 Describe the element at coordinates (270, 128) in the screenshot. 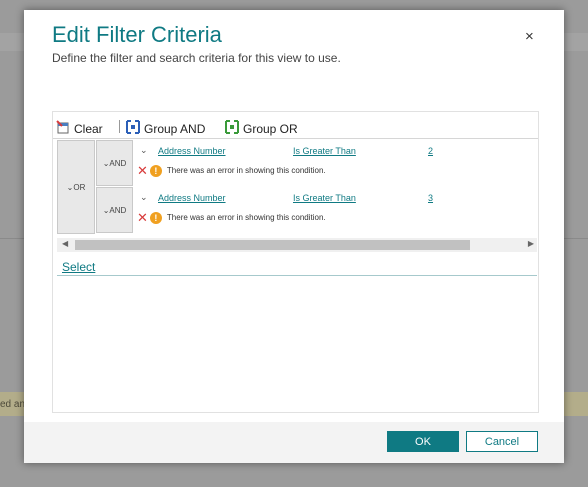

I see `group-or-label: Group OR` at that location.